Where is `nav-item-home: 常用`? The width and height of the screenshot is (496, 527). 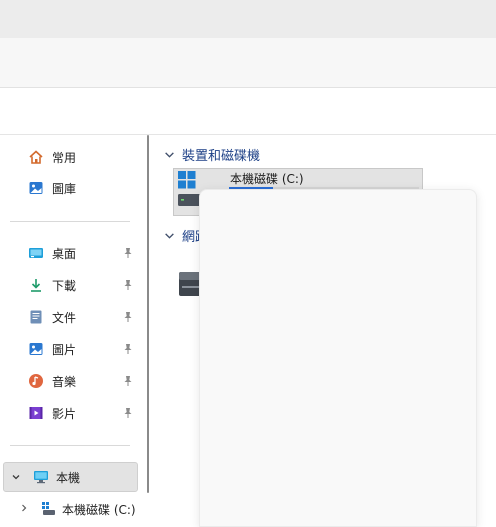
nav-item-home: 常用 is located at coordinates (51, 157).